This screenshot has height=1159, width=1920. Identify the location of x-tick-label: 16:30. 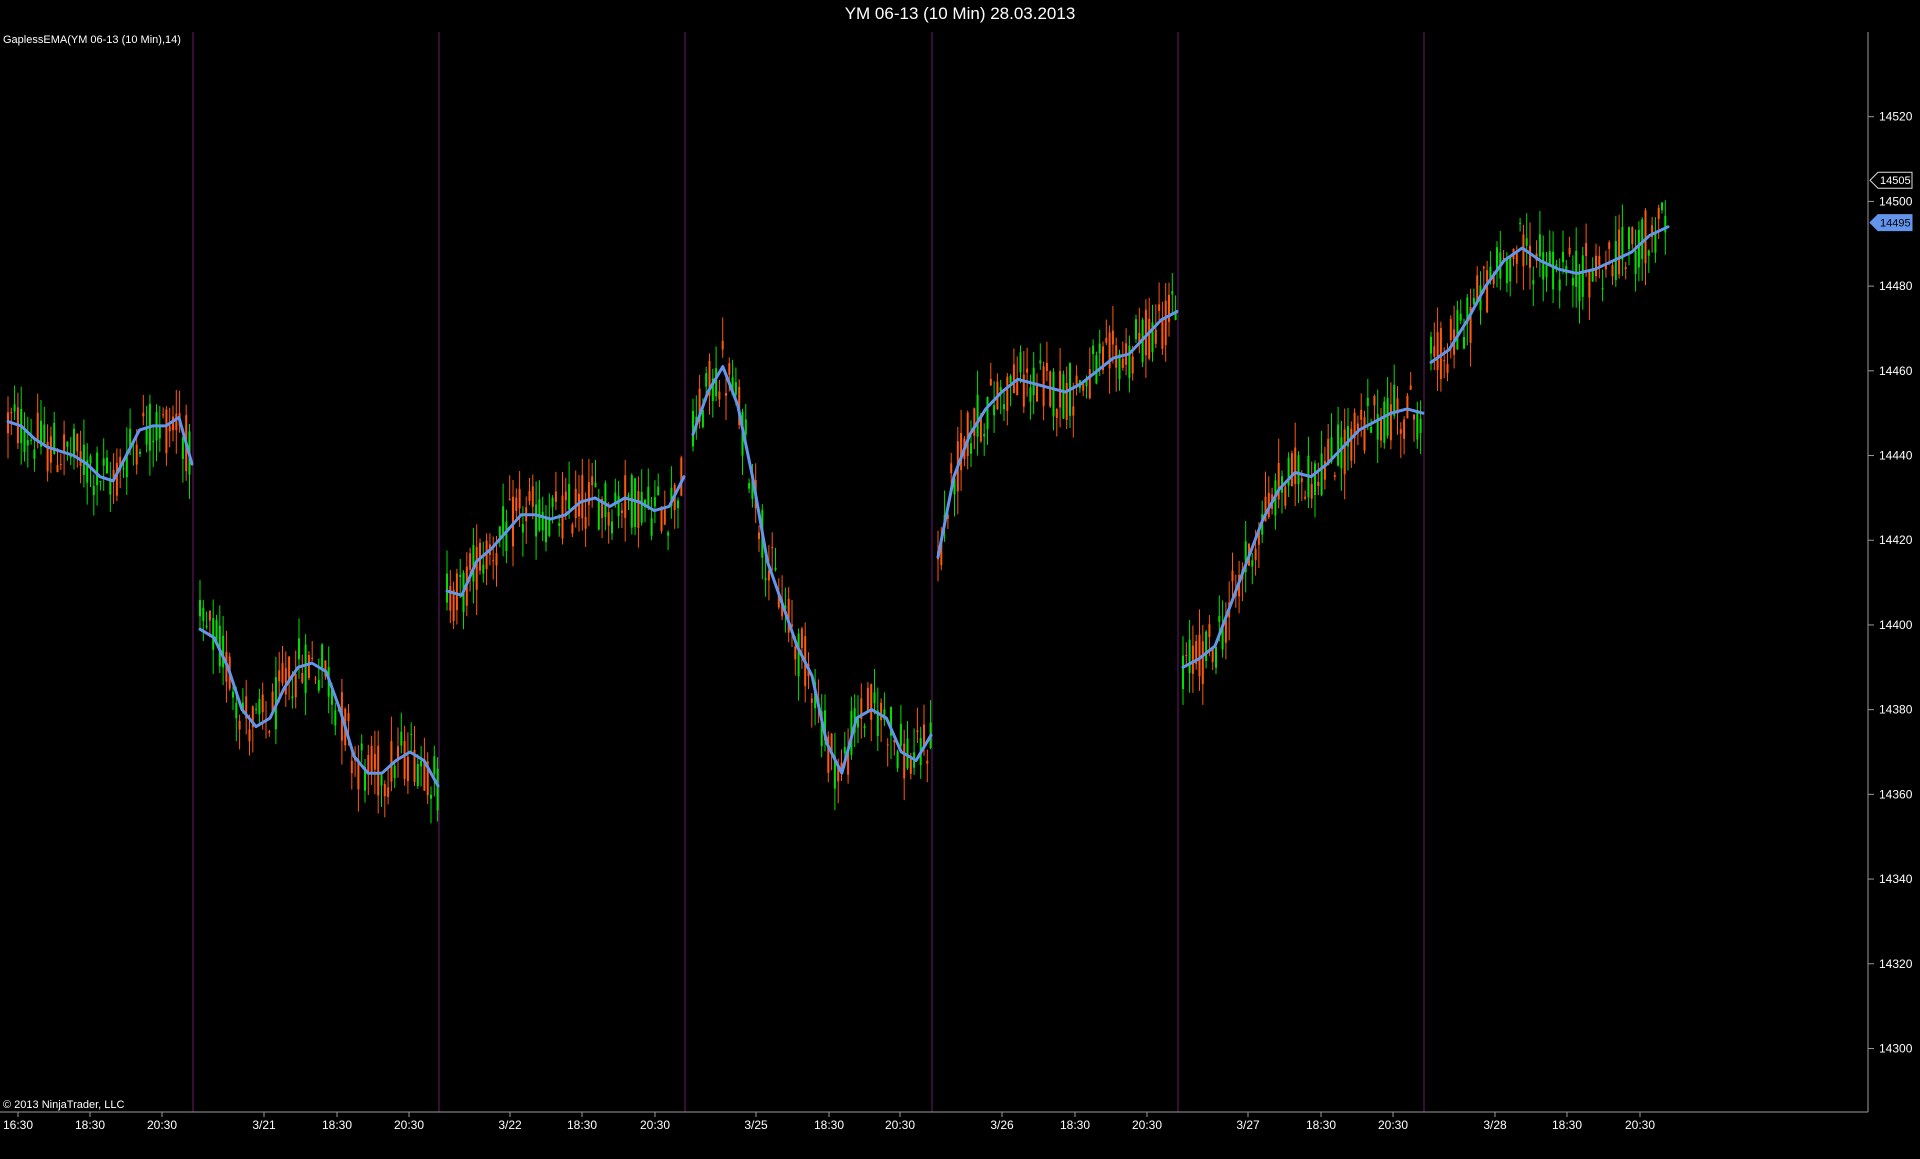
(18, 1125).